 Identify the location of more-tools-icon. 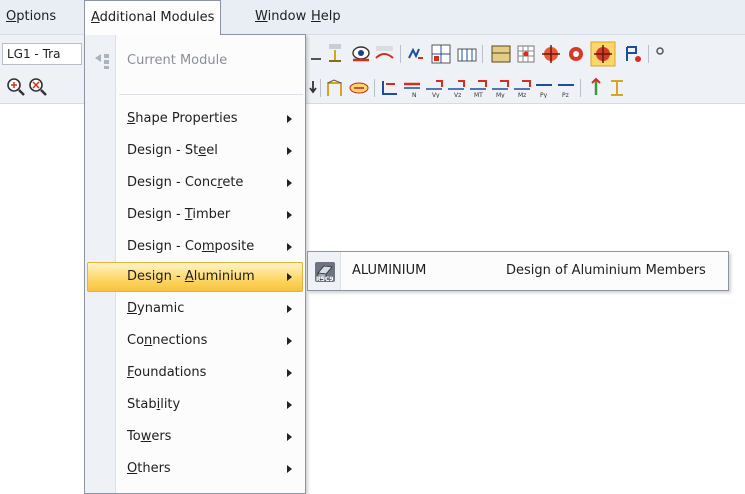
(661, 54).